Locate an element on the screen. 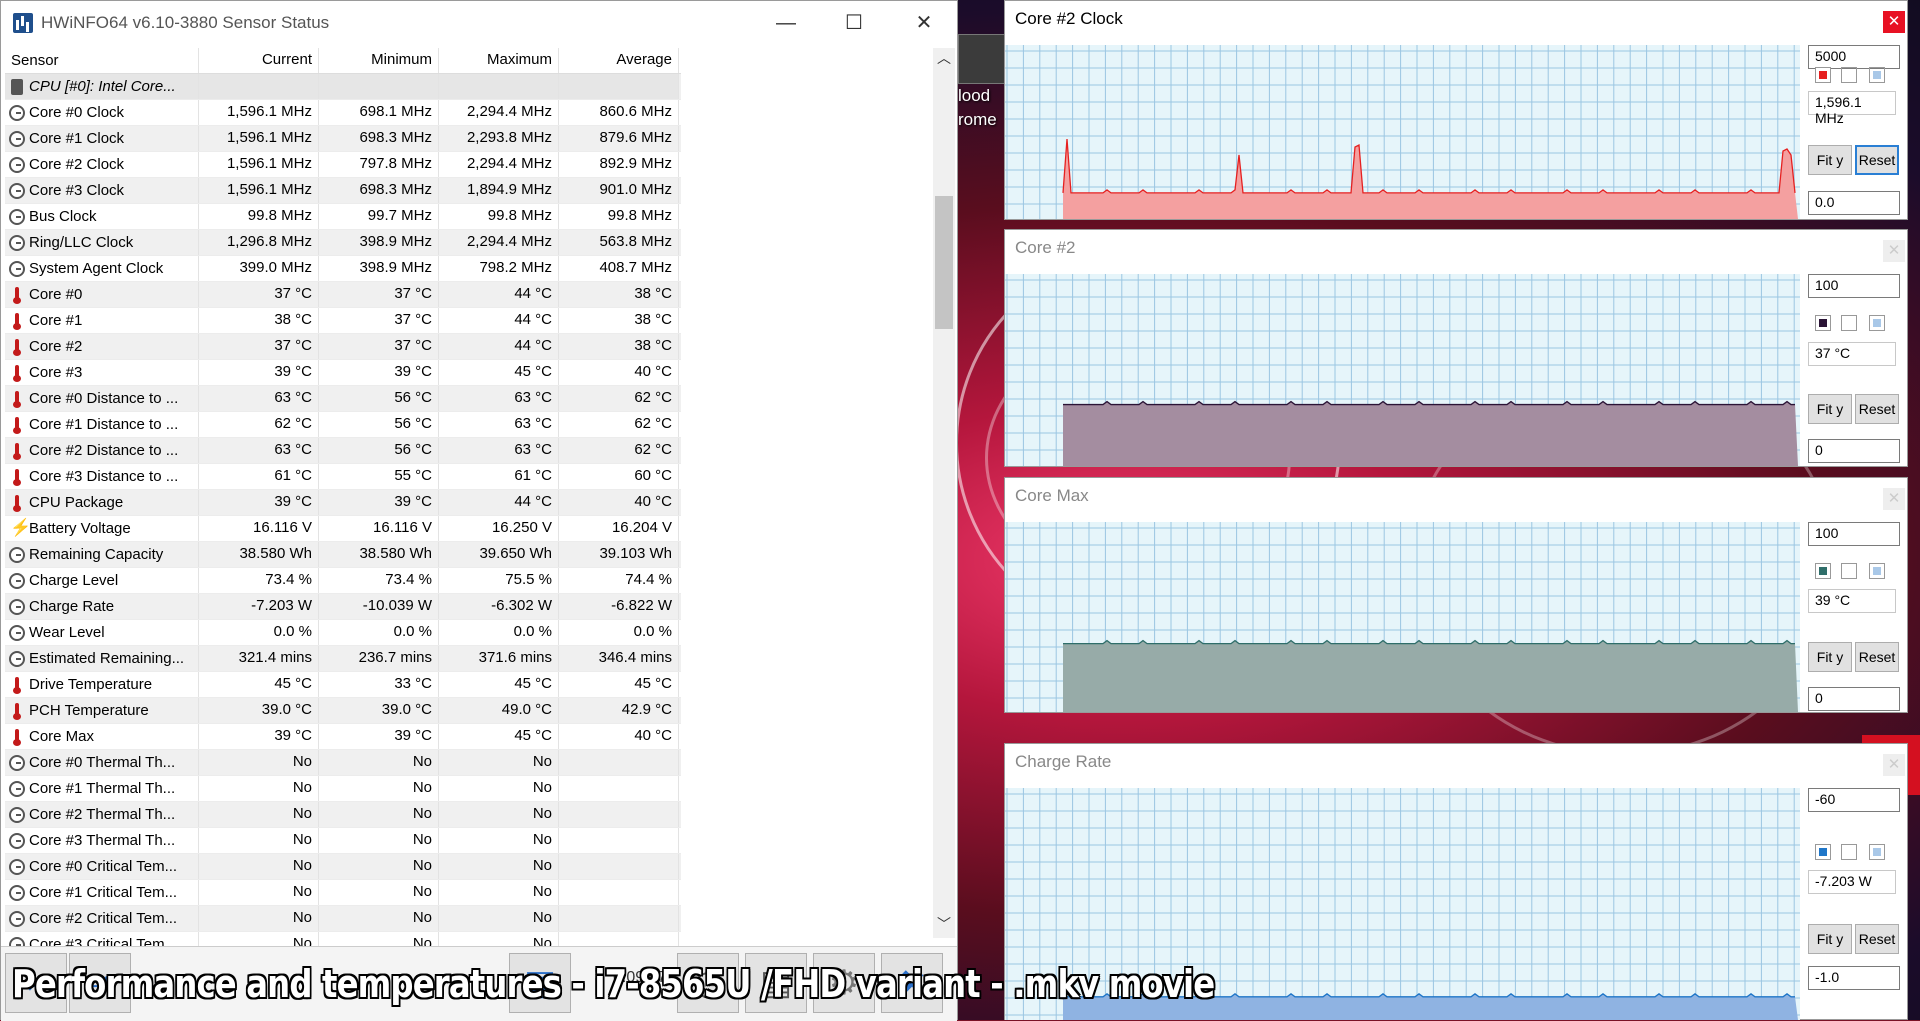 The width and height of the screenshot is (1920, 1021). graph-window-core-max: Core Max ✕ 100 39 °C Fit y Reset 0 is located at coordinates (1456, 595).